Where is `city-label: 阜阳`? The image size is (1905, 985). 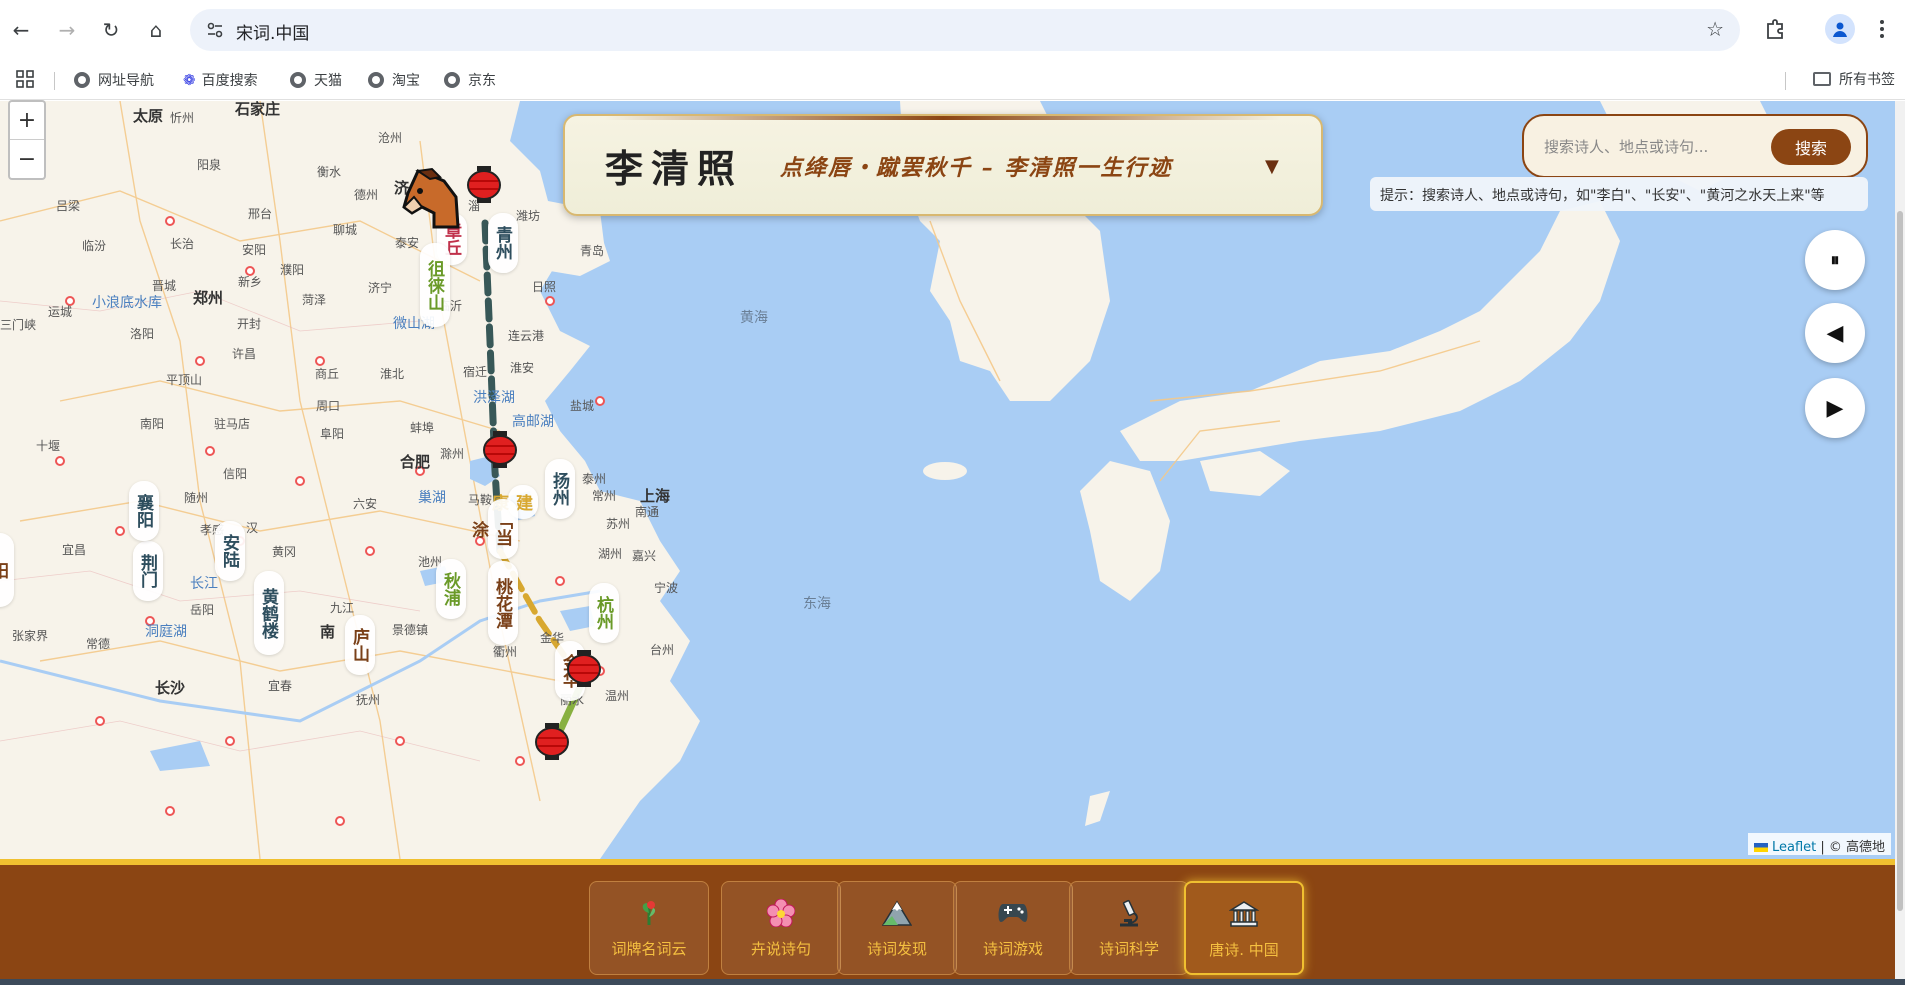 city-label: 阜阳 is located at coordinates (332, 434).